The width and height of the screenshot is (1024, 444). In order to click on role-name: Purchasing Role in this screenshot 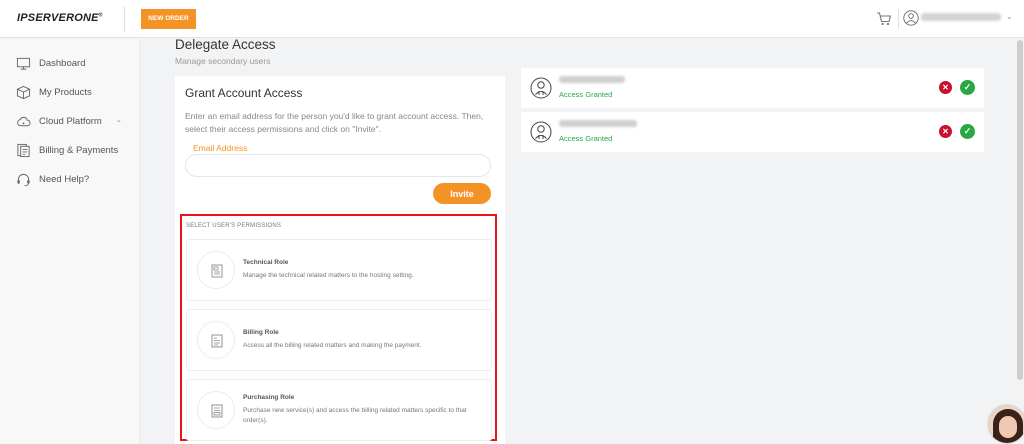, I will do `click(269, 397)`.